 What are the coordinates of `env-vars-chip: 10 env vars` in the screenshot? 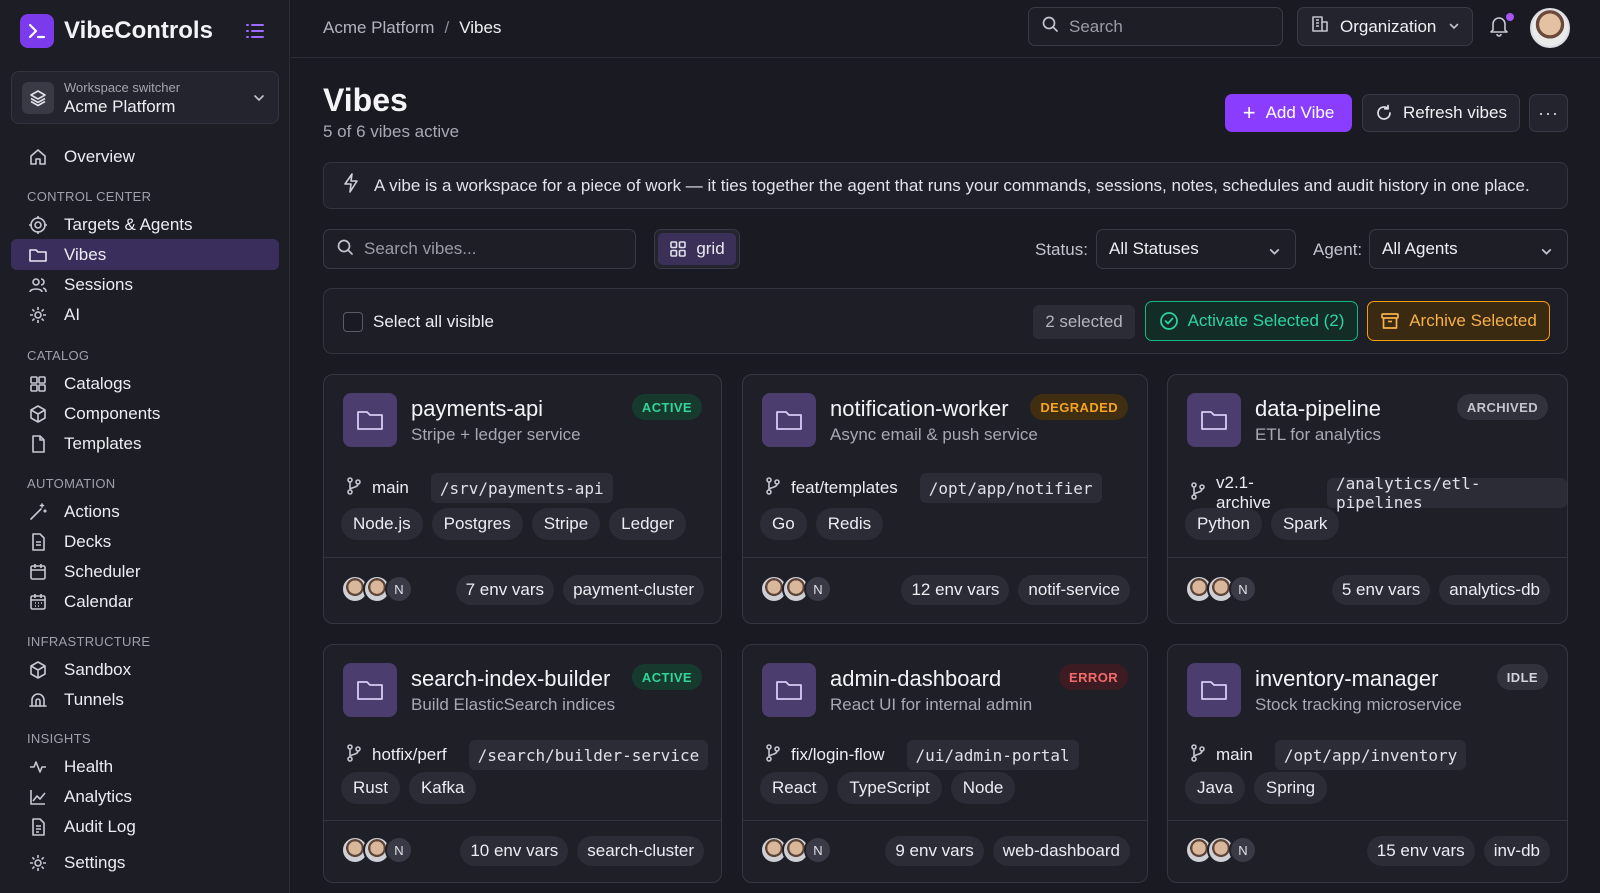 It's located at (514, 851).